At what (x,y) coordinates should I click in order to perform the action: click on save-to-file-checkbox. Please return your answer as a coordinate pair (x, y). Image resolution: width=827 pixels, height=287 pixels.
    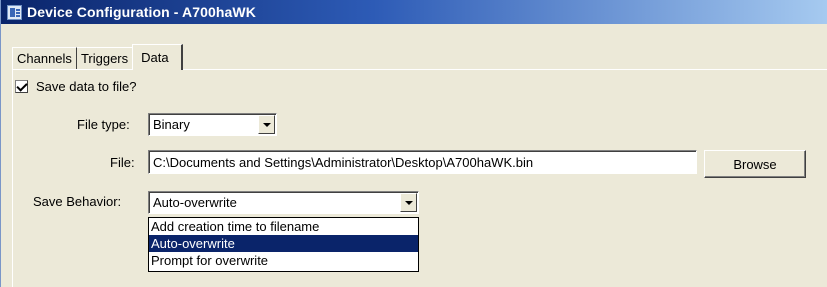
    Looking at the image, I should click on (21, 86).